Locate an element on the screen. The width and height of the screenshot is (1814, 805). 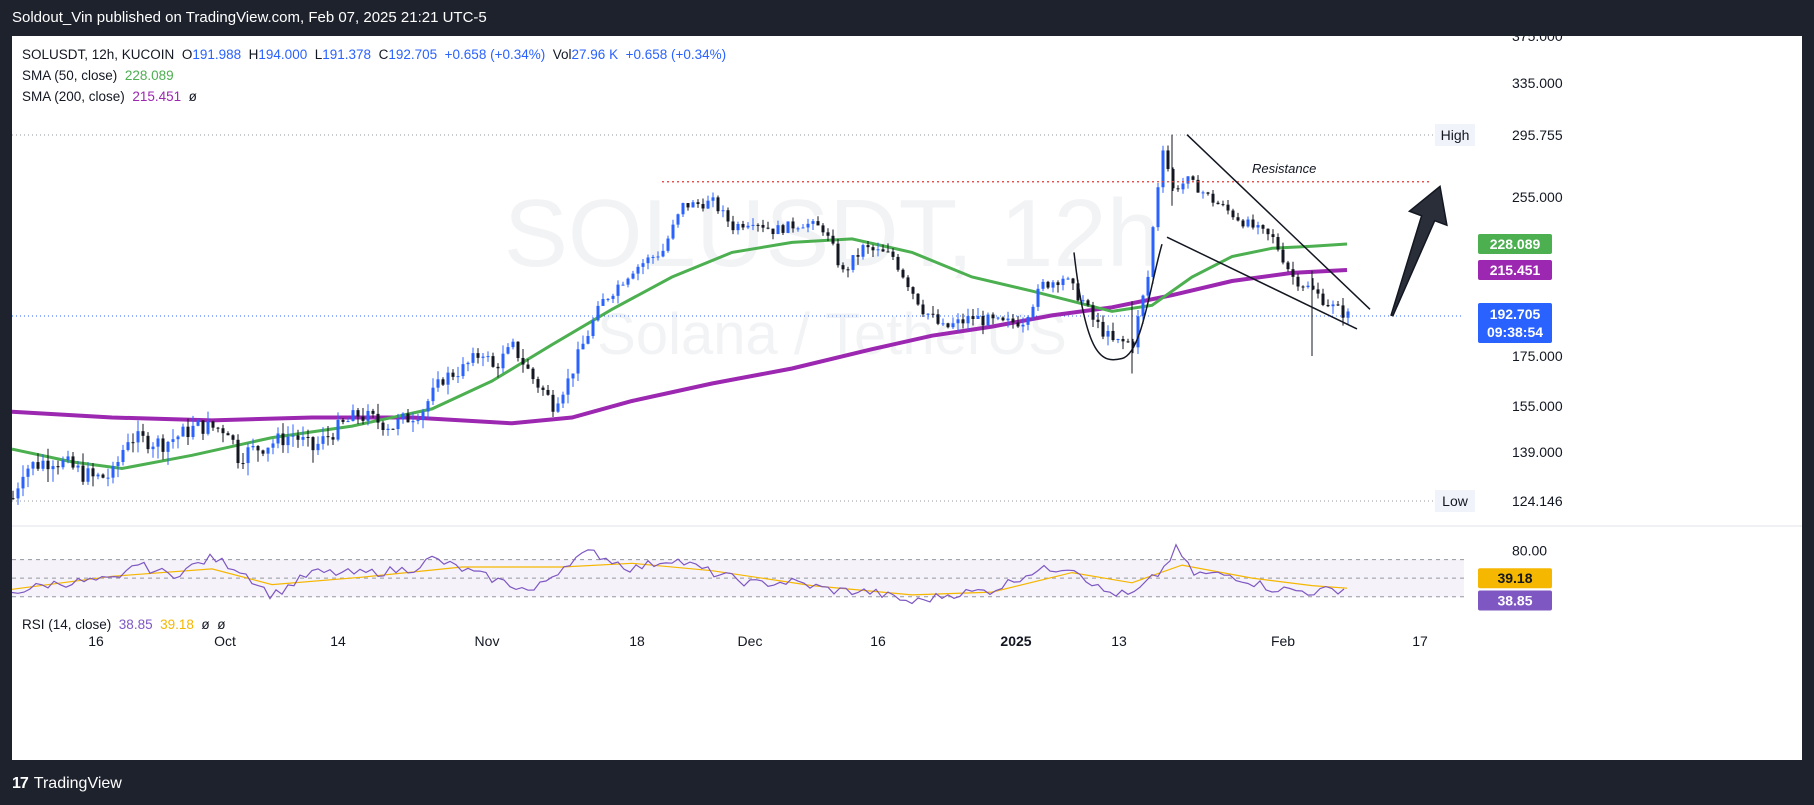
tradingview-brand: TradingView is located at coordinates (78, 784).